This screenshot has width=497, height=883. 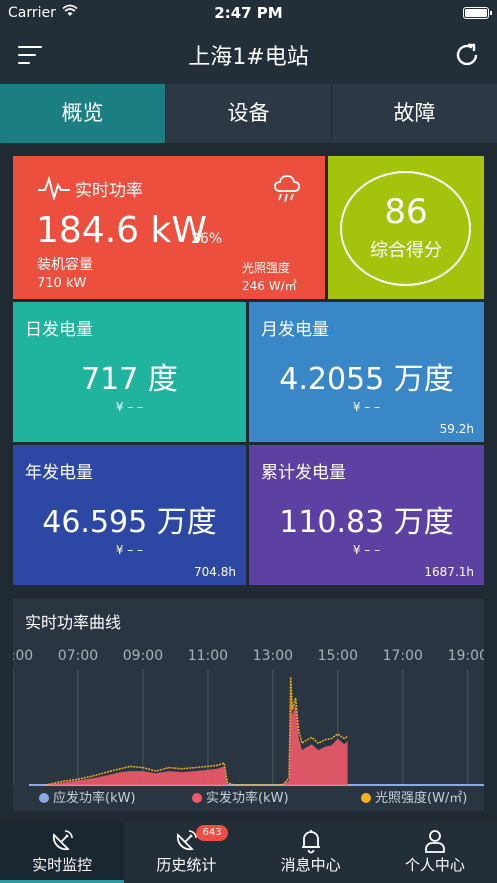 What do you see at coordinates (212, 833) in the screenshot?
I see `message-count-badge: 643` at bounding box center [212, 833].